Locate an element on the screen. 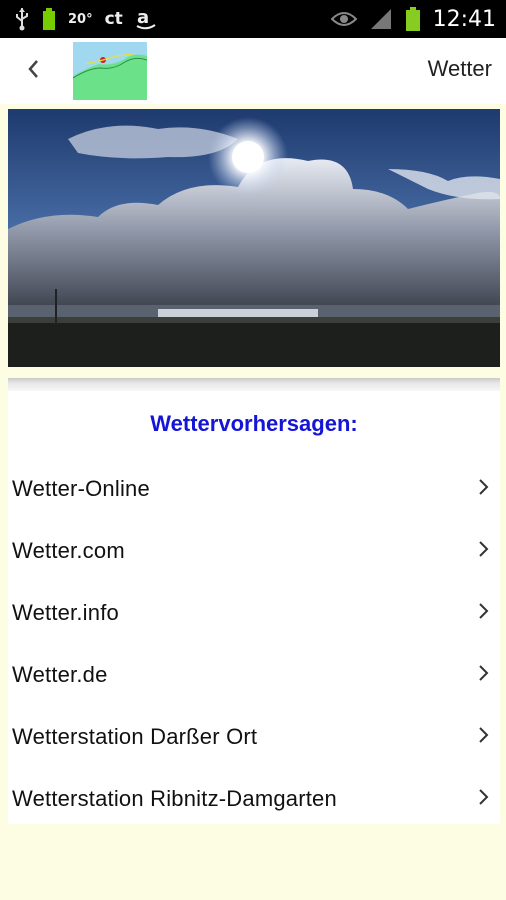 This screenshot has height=900, width=506. action-bar: Wetter is located at coordinates (253, 71).